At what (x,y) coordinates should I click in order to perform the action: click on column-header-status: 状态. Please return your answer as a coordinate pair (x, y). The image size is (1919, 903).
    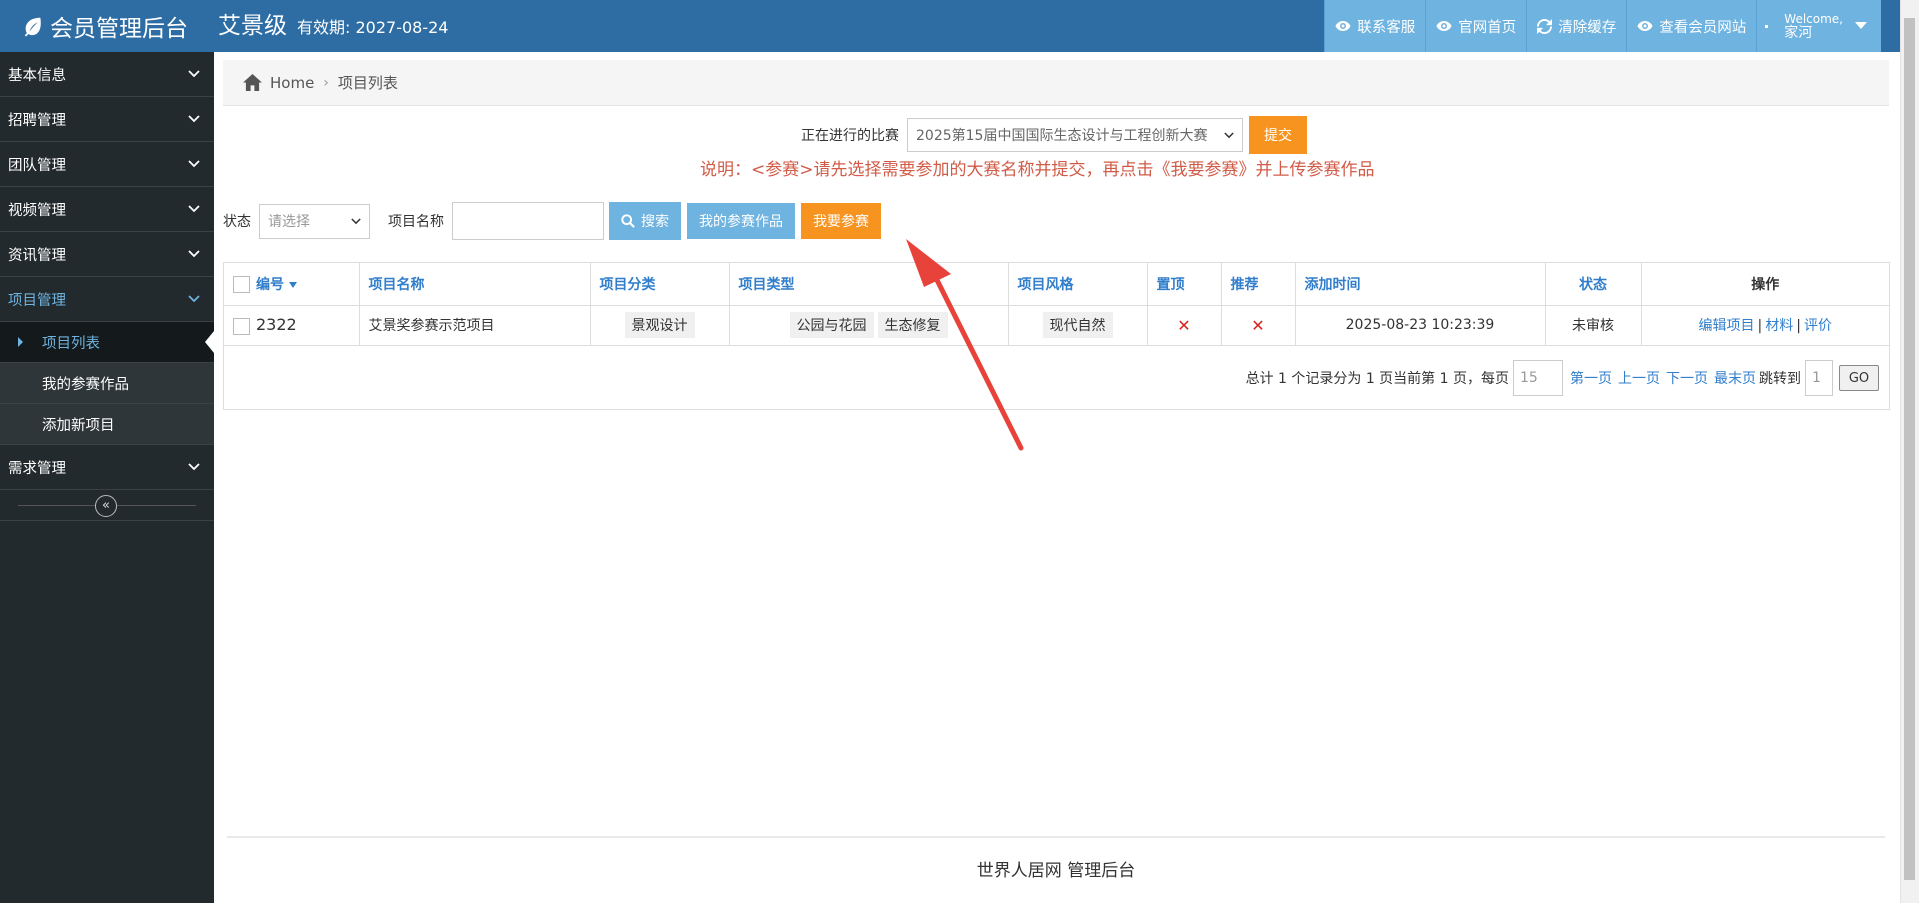
    Looking at the image, I should click on (1593, 284).